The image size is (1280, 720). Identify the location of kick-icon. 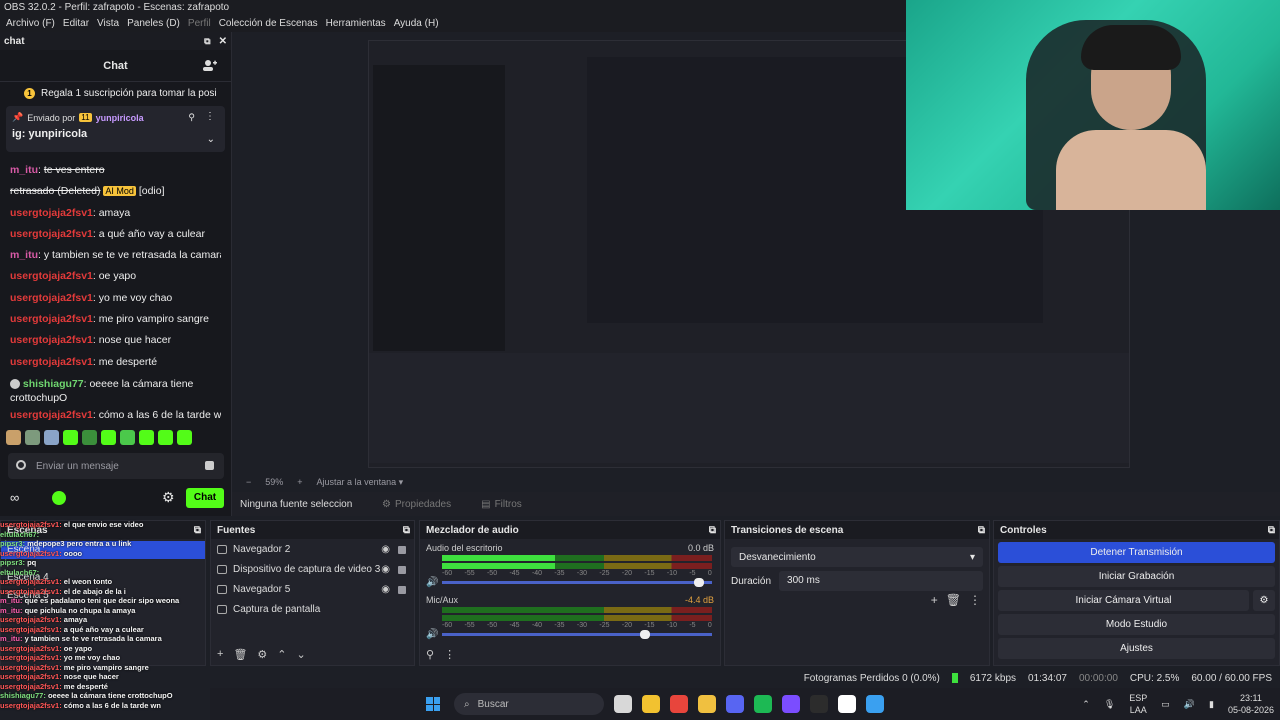
(59, 498).